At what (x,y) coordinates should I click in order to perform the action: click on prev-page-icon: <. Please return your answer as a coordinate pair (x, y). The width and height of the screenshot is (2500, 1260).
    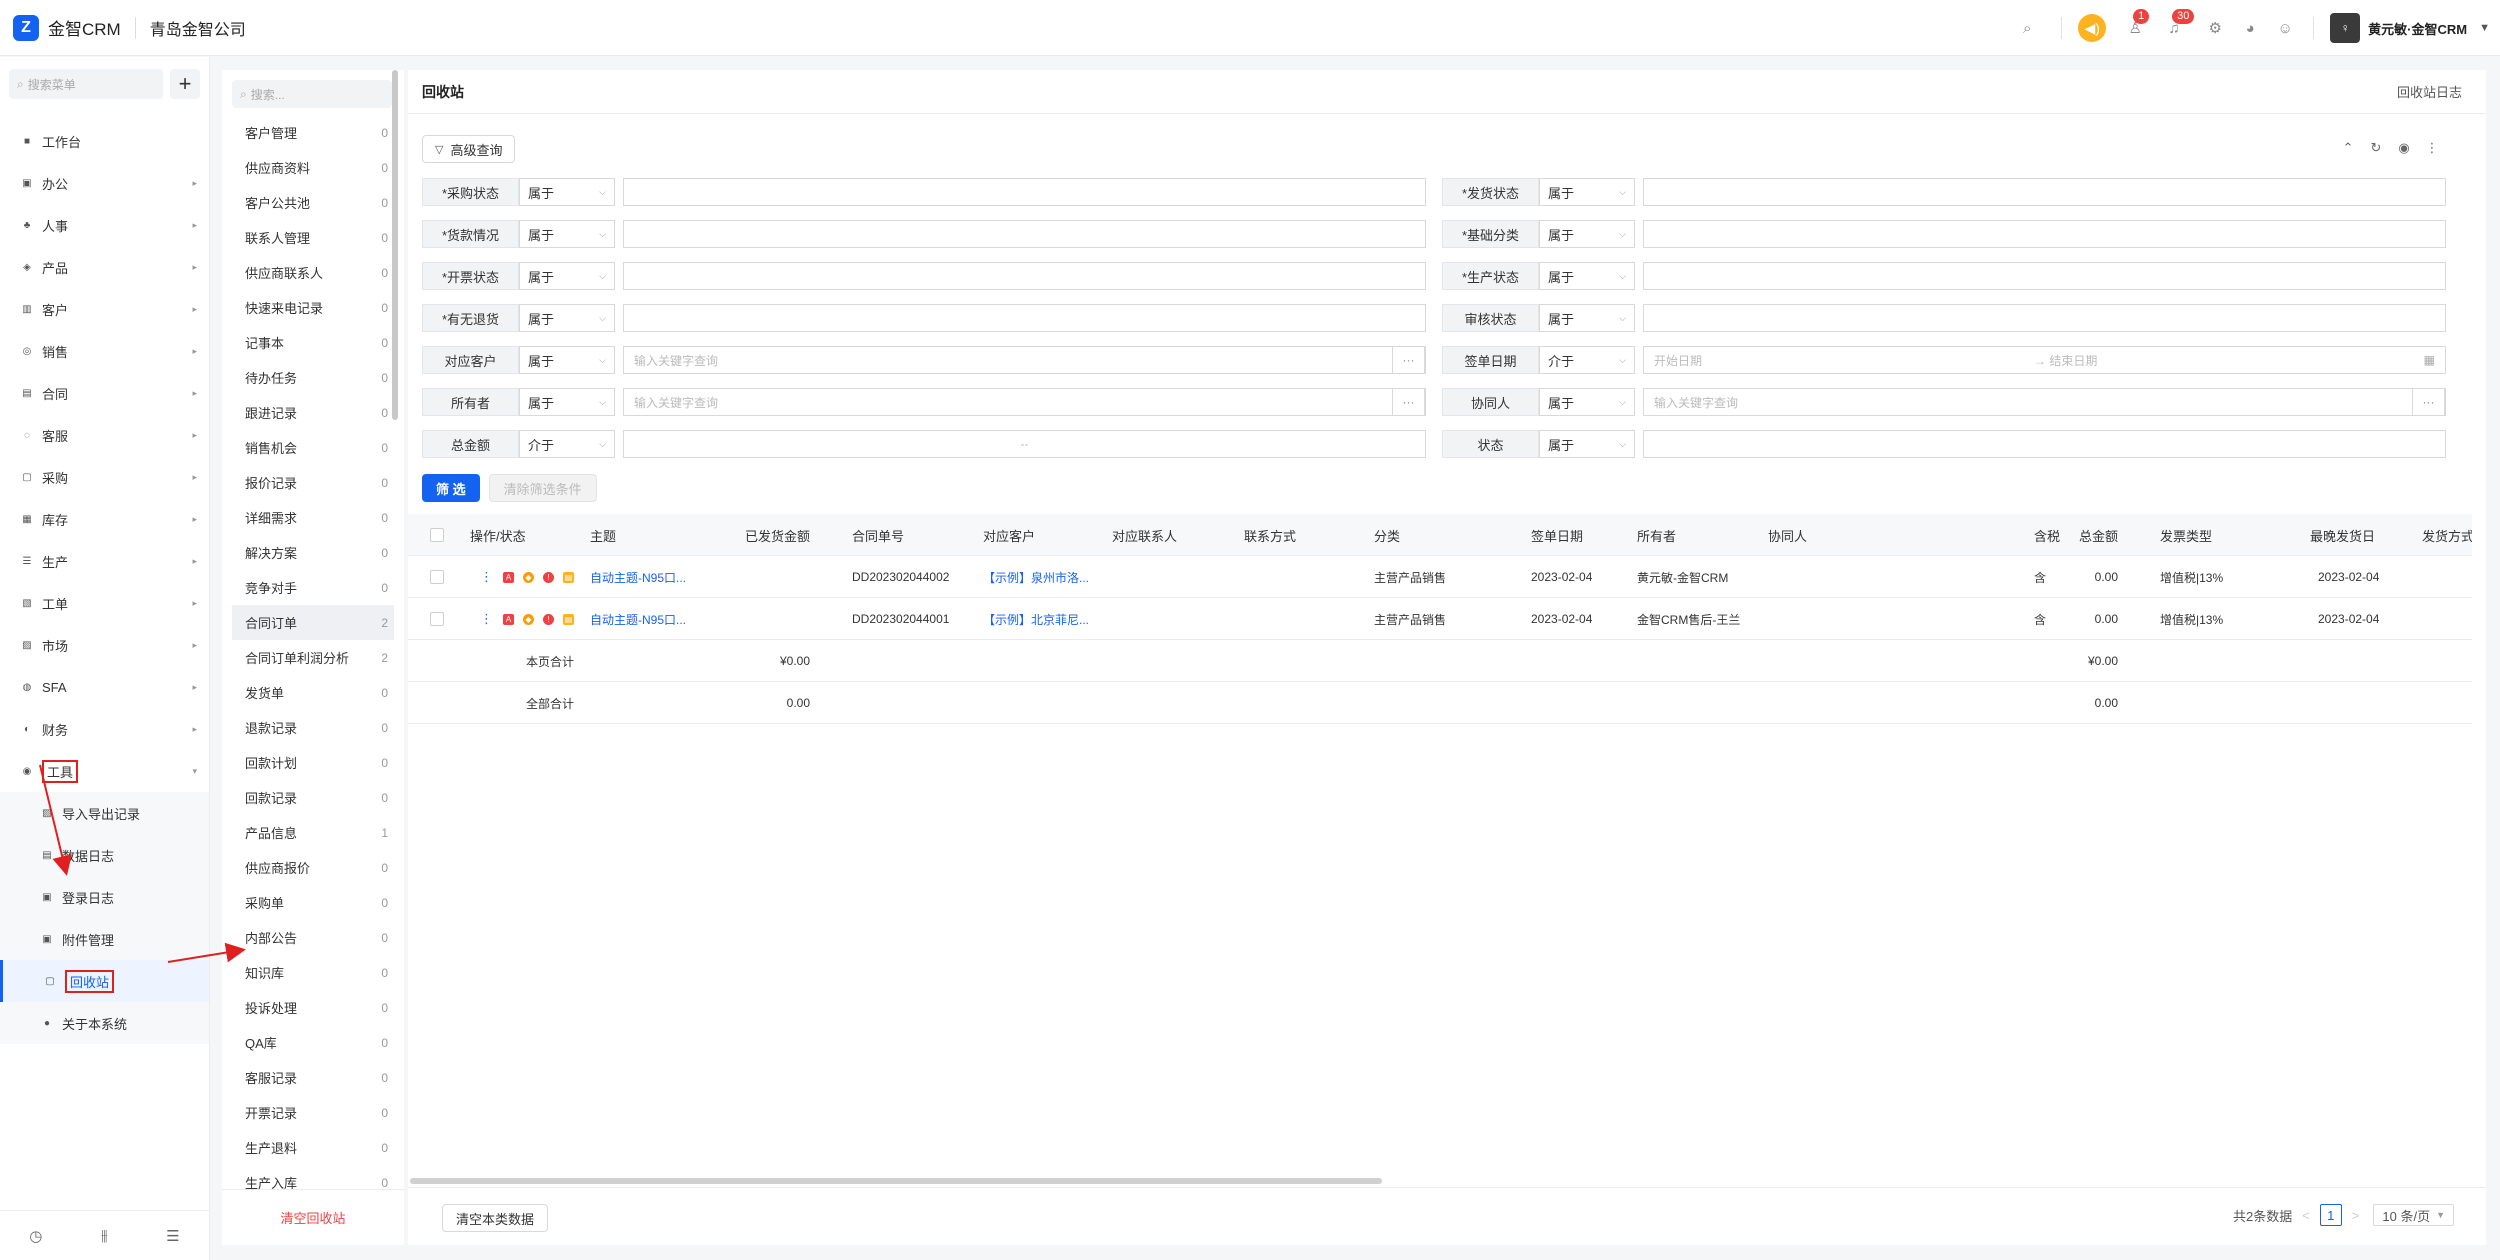
    Looking at the image, I should click on (2306, 1215).